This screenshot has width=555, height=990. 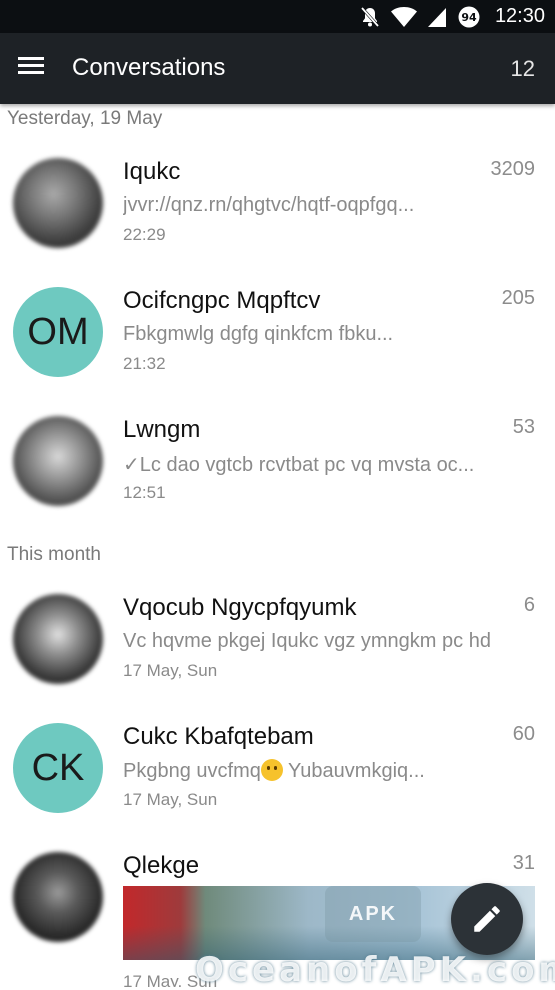 I want to click on notifications-off-icon, so click(x=370, y=16).